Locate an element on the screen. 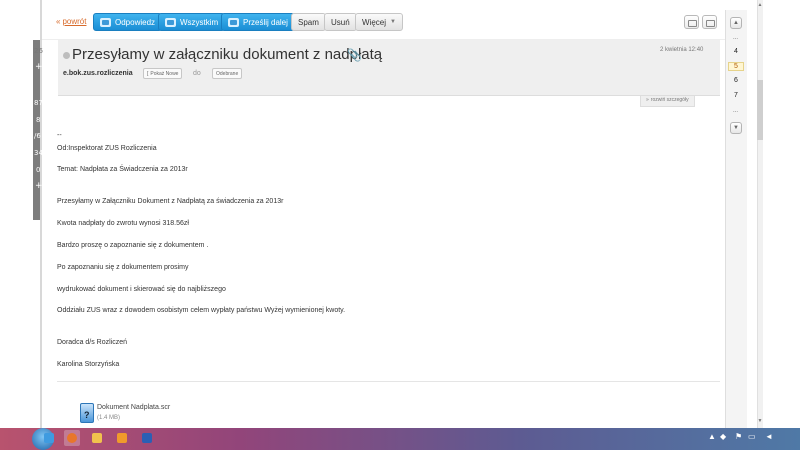 Image resolution: width=800 pixels, height=450 pixels. spam-button-label: Spam is located at coordinates (308, 22).